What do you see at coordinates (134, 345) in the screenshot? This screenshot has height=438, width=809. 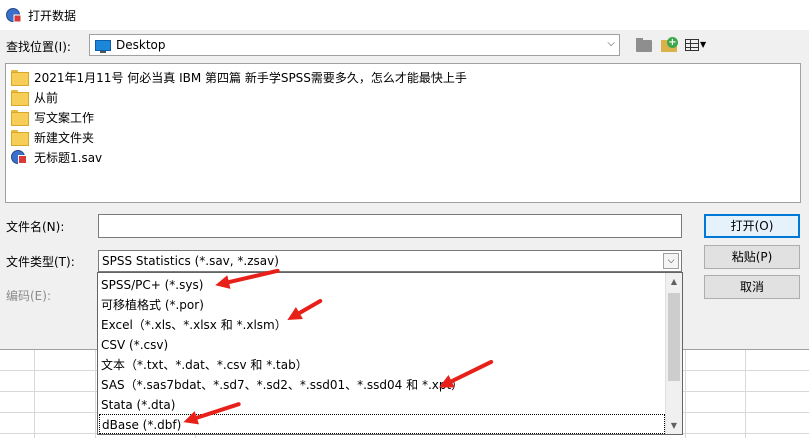 I see `filetype-option: CSV (*.csv)` at bounding box center [134, 345].